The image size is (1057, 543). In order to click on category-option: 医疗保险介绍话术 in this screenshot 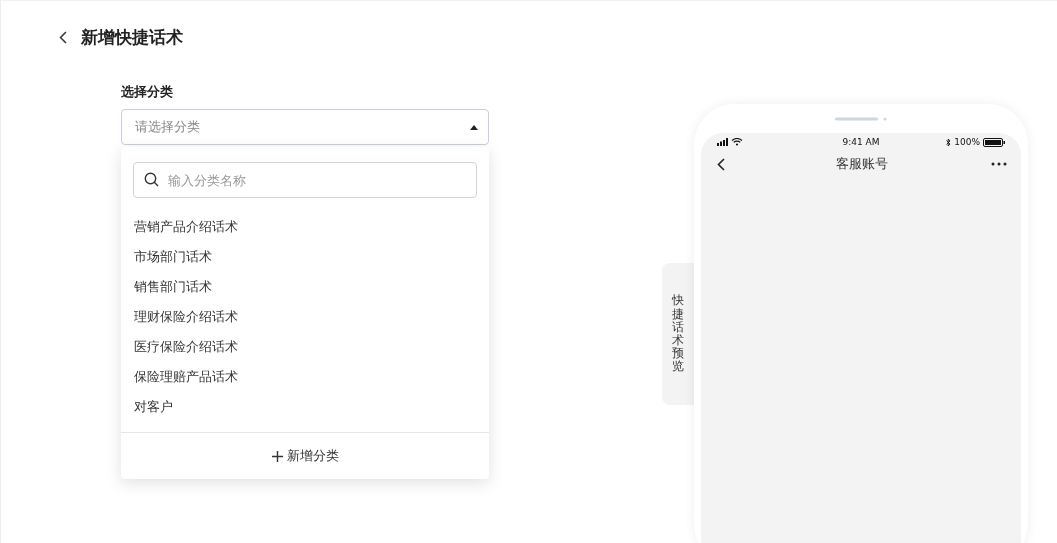, I will do `click(305, 347)`.